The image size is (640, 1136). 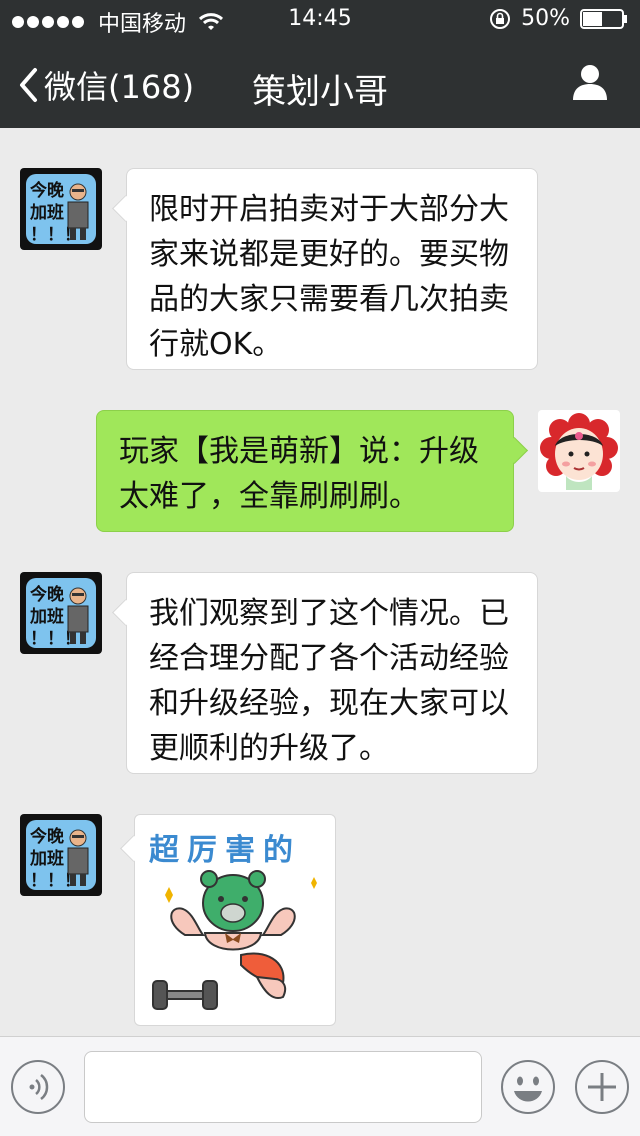 I want to click on top-bar: 中国移动 14:45 50% 微信(168) 策划小哥, so click(x=320, y=64).